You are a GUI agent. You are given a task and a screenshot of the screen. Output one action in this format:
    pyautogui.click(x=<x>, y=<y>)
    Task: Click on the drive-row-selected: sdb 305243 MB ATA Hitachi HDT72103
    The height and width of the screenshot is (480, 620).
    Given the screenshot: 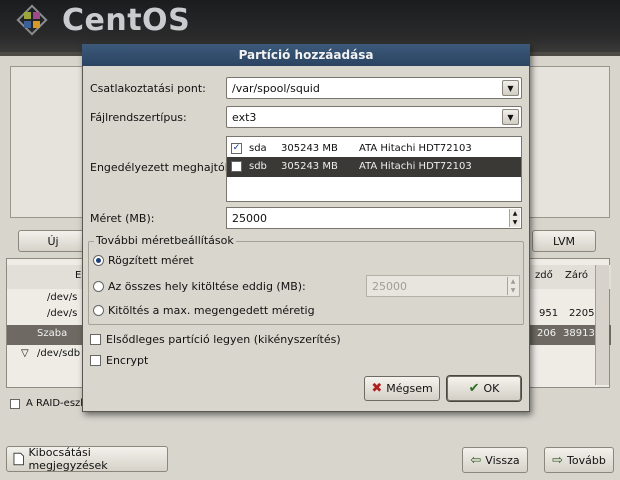 What is the action you would take?
    pyautogui.click(x=374, y=167)
    